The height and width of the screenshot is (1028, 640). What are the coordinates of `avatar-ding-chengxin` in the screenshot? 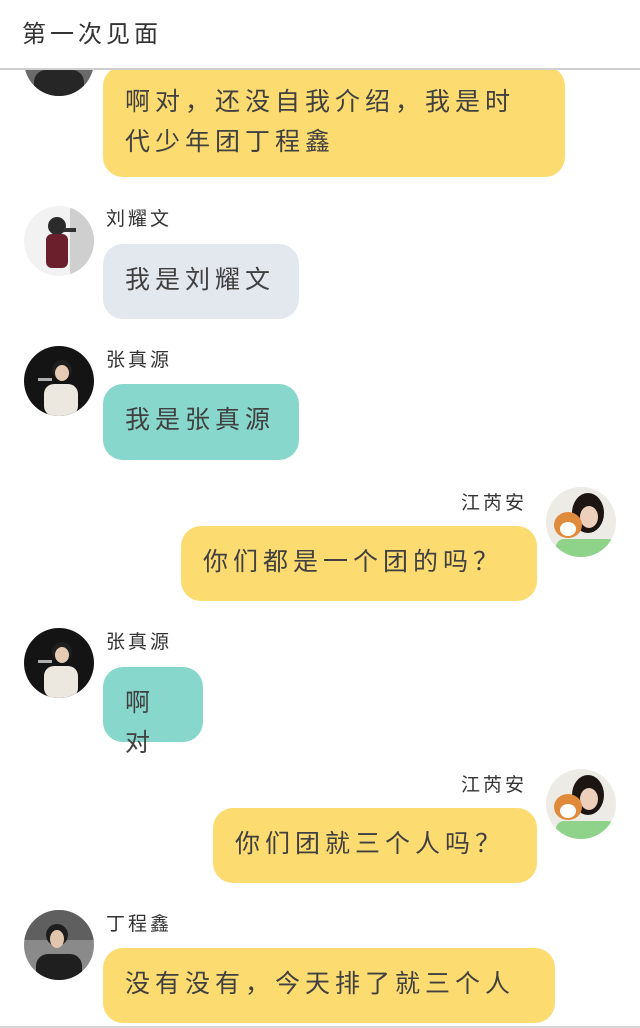 It's located at (59, 945).